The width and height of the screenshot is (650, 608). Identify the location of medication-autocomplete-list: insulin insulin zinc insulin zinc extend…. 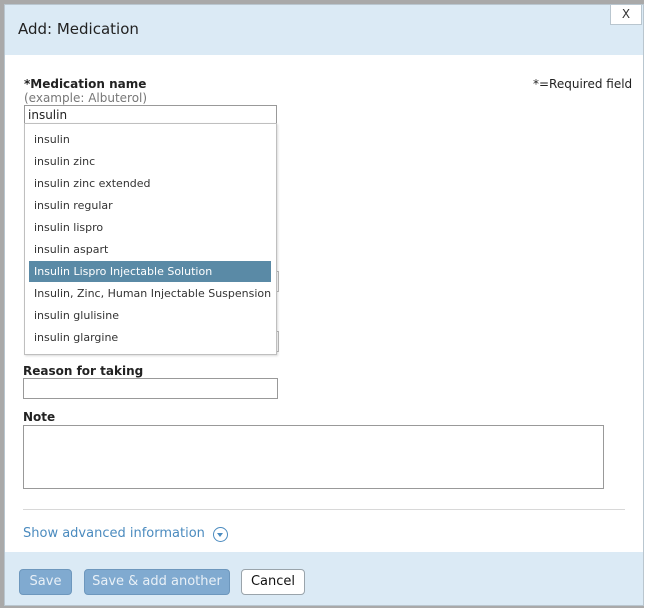
(150, 239).